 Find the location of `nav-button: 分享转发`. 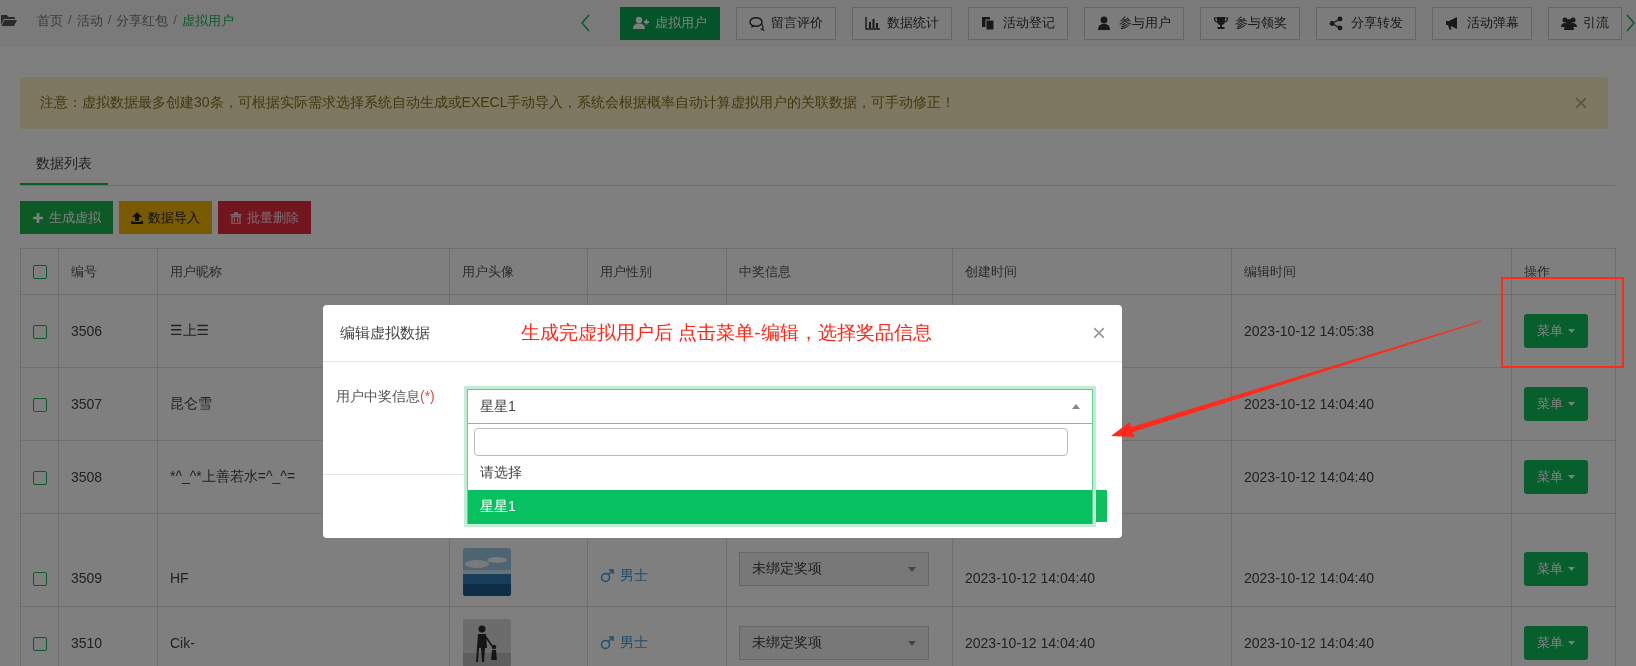

nav-button: 分享转发 is located at coordinates (1366, 23).